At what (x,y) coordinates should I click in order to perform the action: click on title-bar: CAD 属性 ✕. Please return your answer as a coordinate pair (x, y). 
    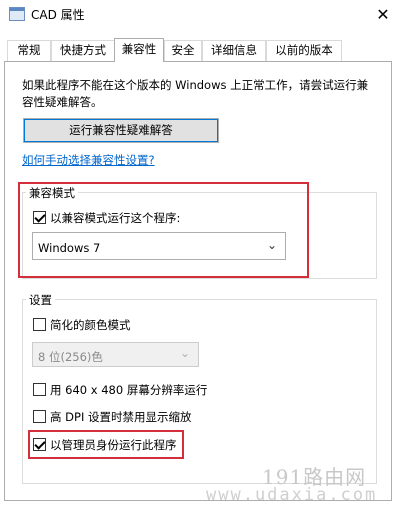
    Looking at the image, I should click on (200, 15).